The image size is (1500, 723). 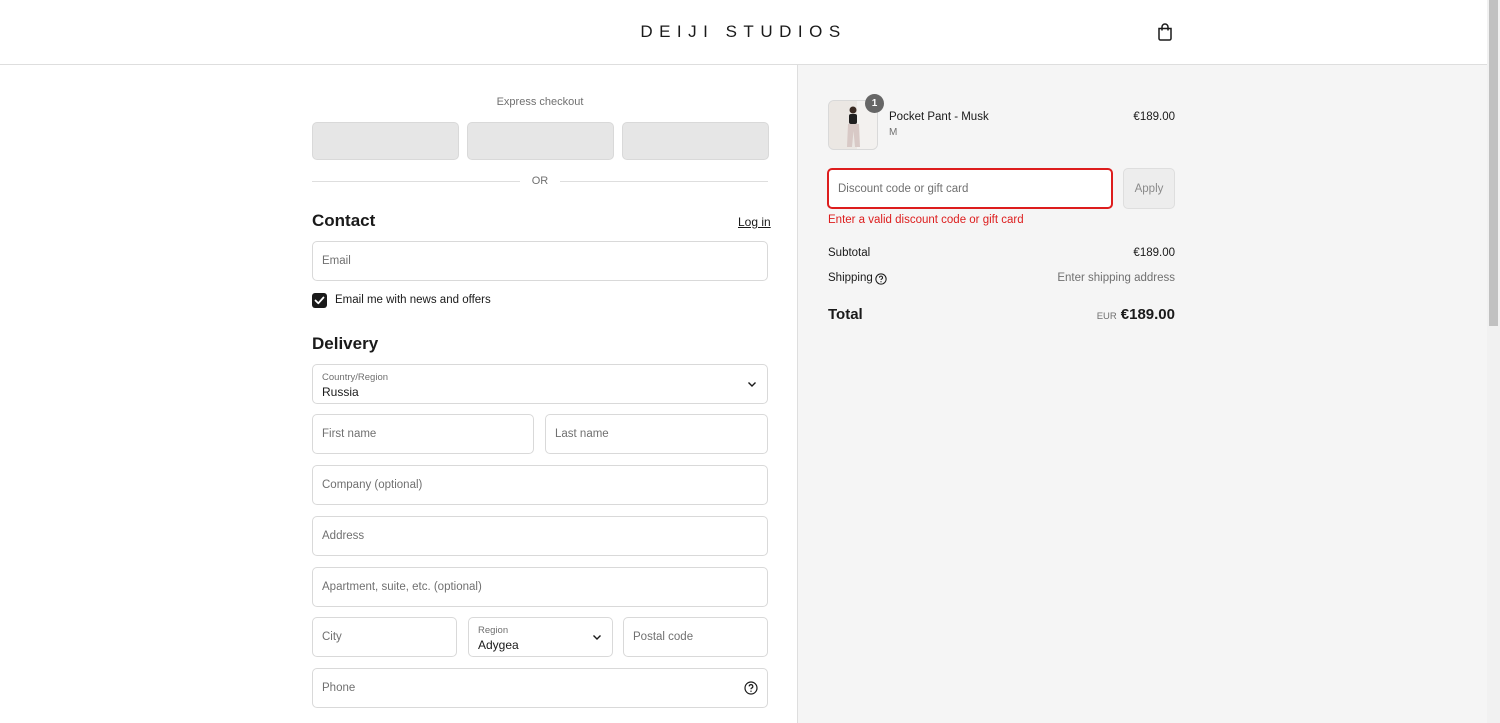 I want to click on first-name-placeholder: First name, so click(x=349, y=434).